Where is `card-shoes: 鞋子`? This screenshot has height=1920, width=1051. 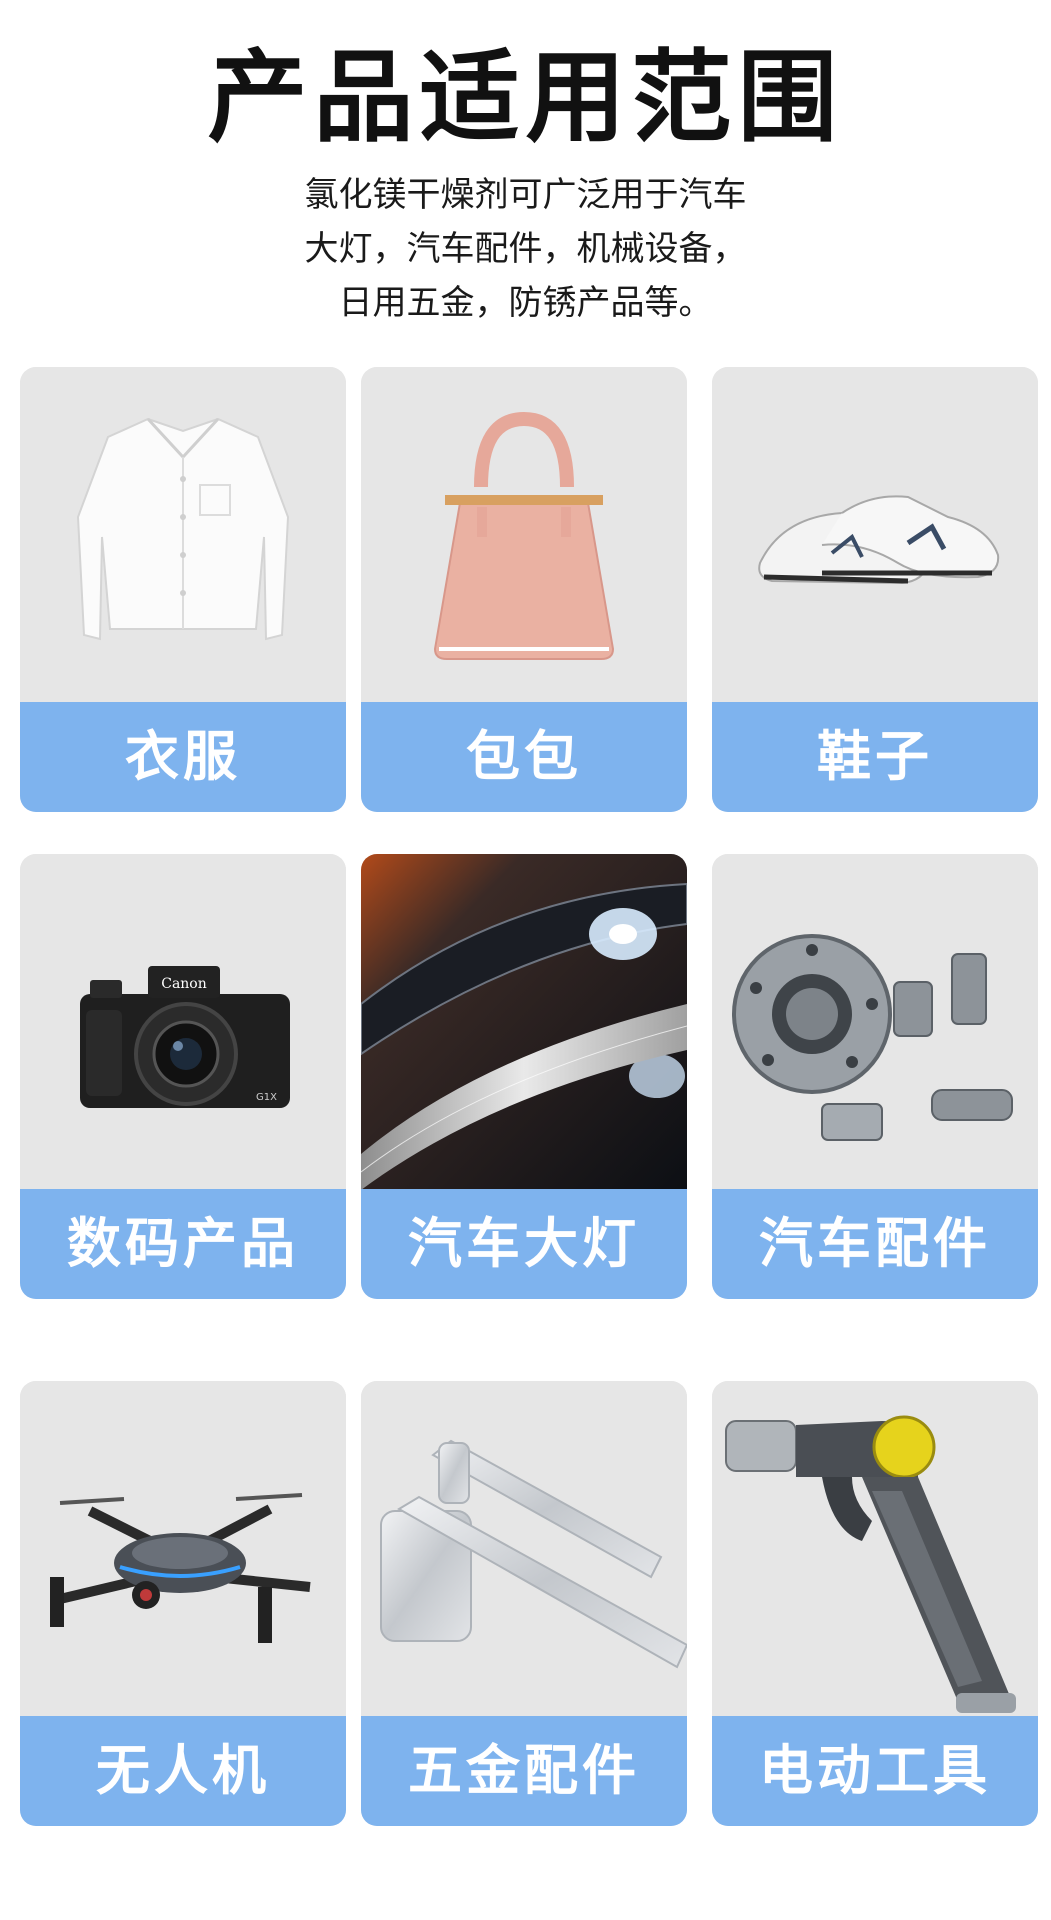
card-shoes: 鞋子 is located at coordinates (875, 589).